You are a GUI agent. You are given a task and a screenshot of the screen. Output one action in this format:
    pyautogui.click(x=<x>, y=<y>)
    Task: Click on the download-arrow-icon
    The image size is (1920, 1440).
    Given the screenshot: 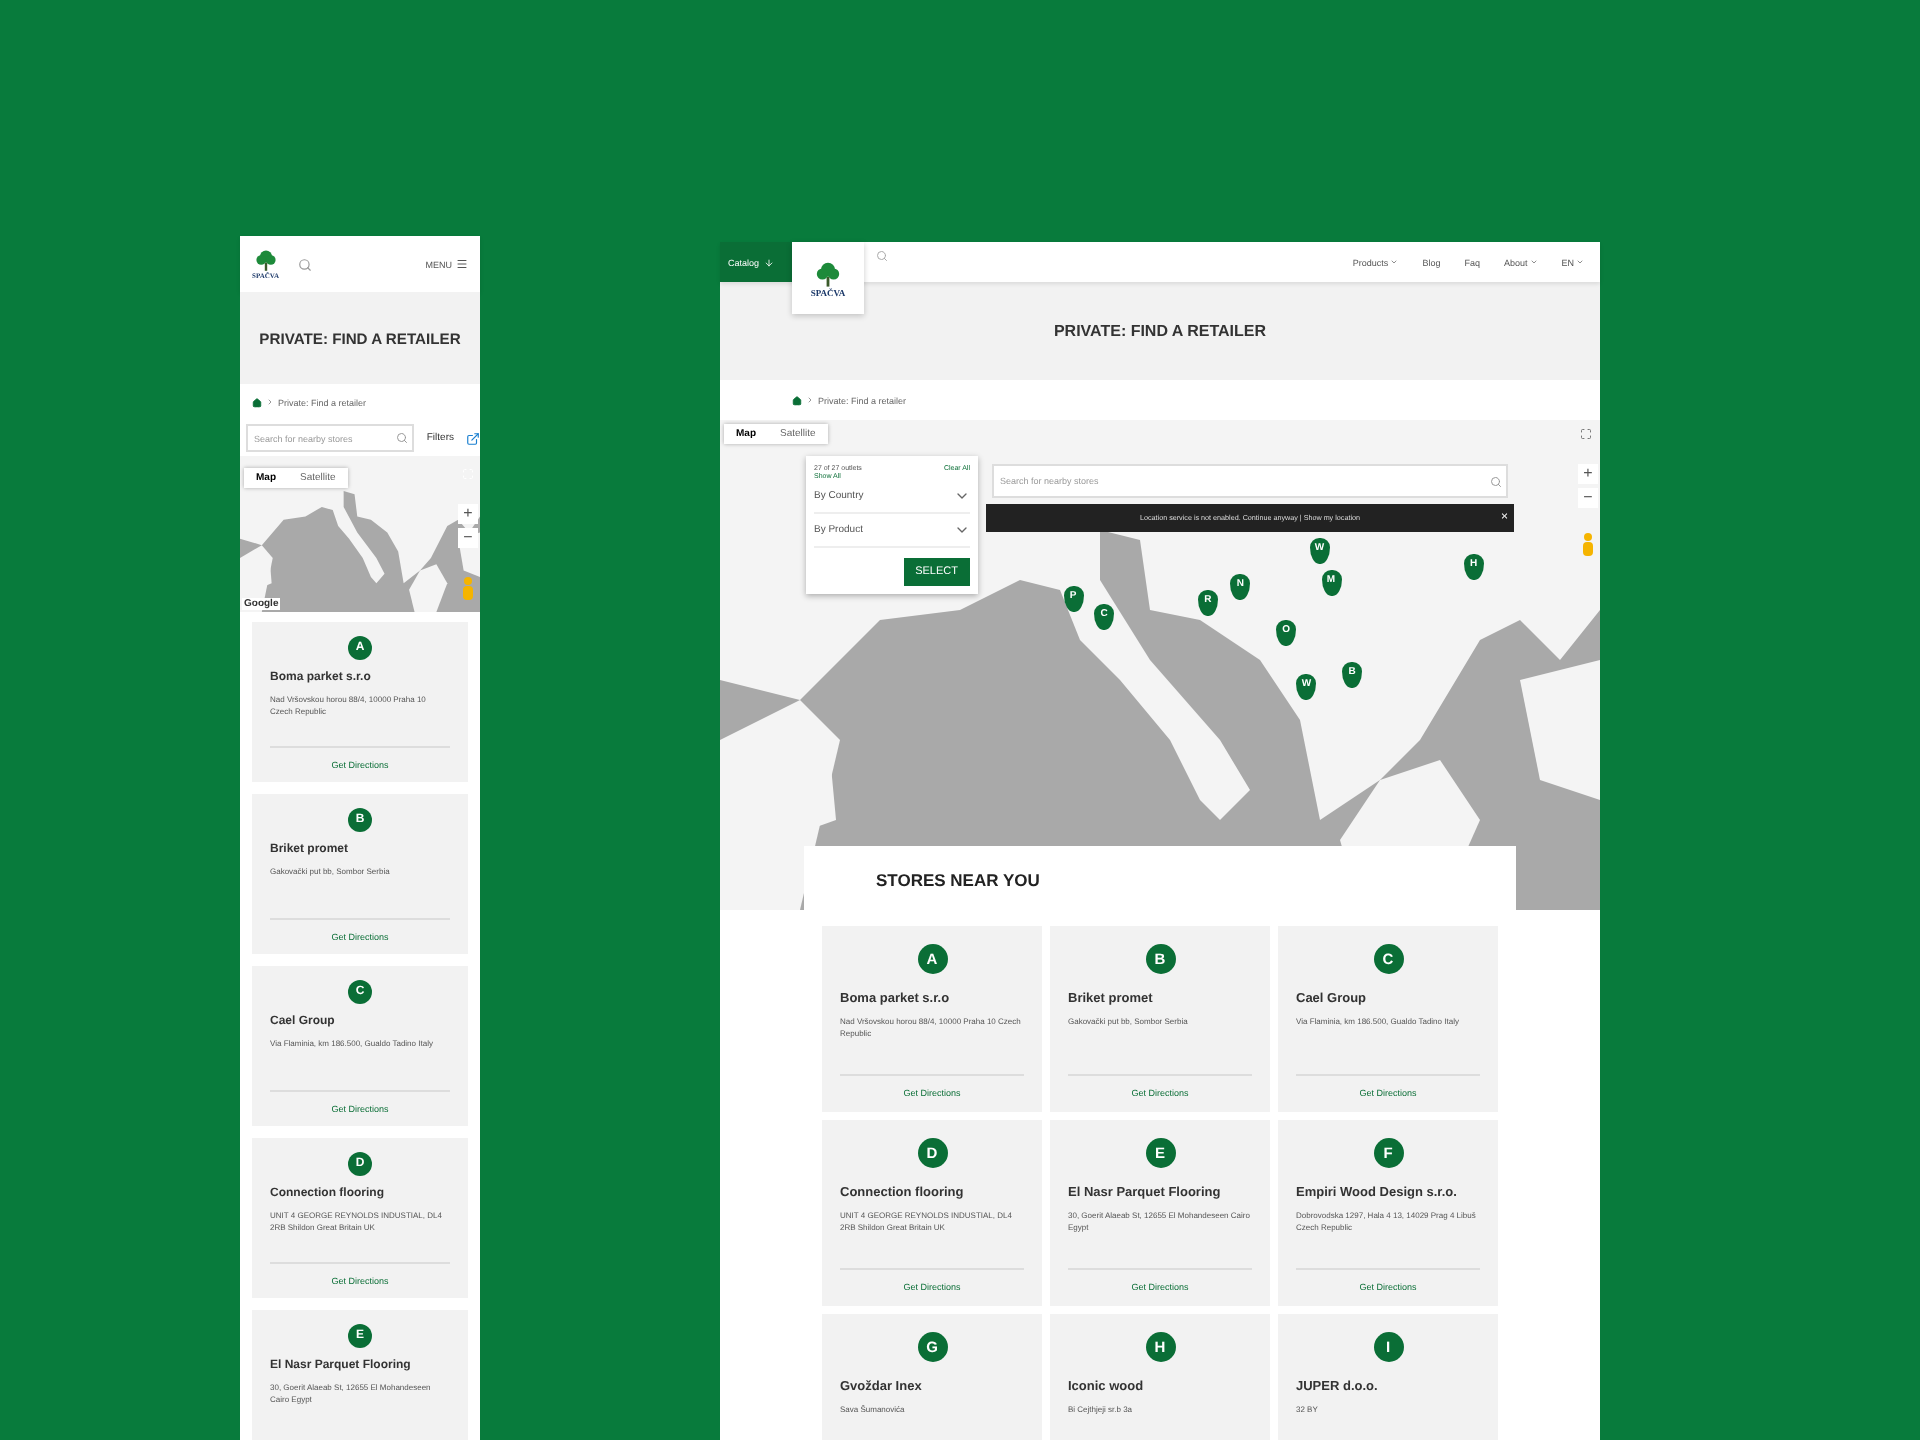 What is the action you would take?
    pyautogui.click(x=768, y=262)
    